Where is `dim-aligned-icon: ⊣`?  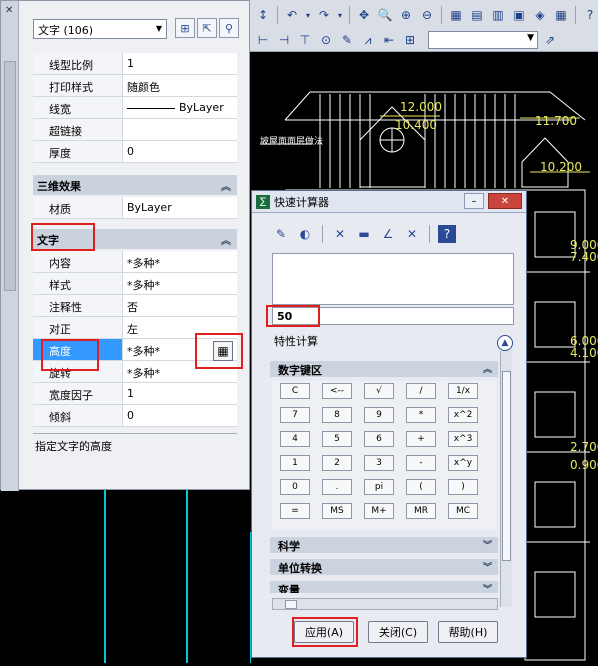 dim-aligned-icon: ⊣ is located at coordinates (284, 40).